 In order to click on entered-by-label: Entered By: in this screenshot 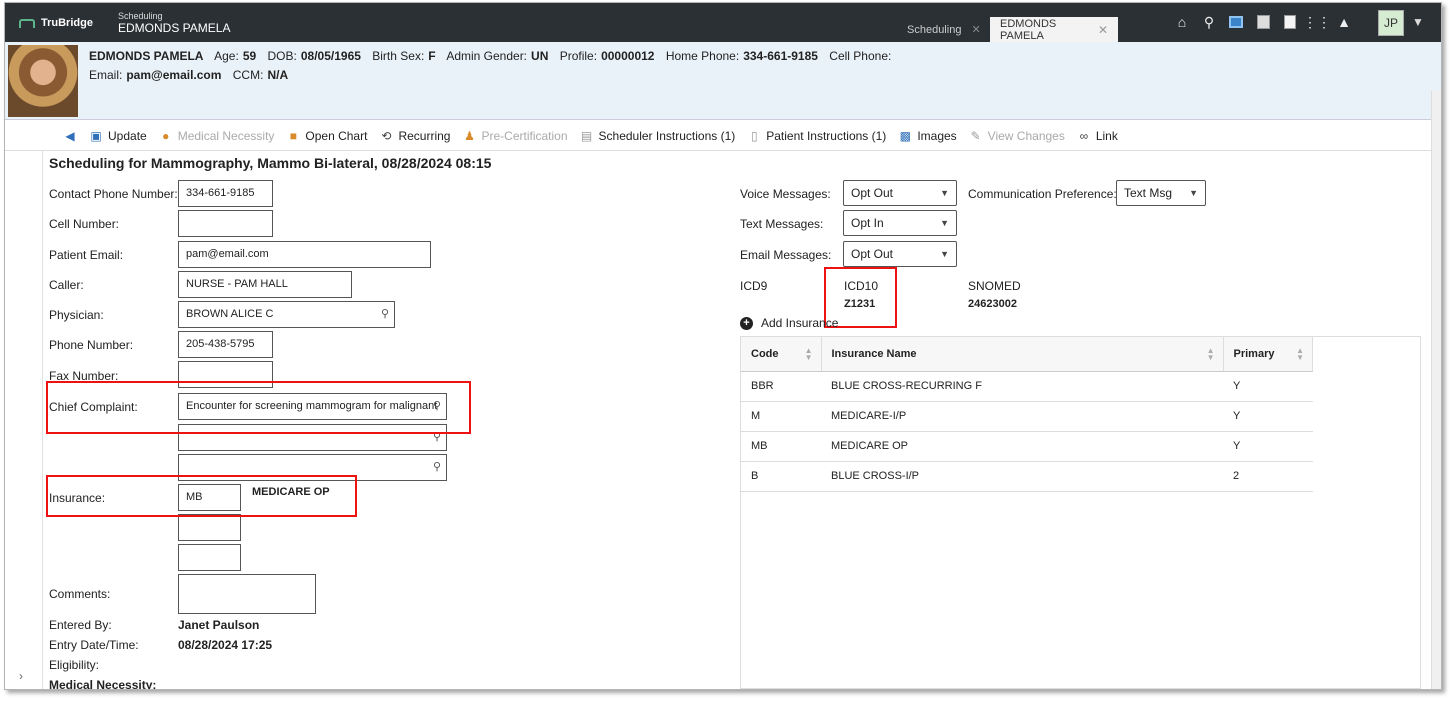, I will do `click(80, 625)`.